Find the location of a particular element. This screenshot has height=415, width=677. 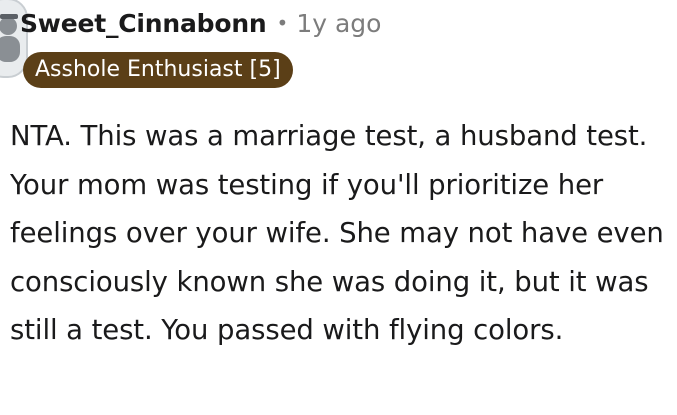

comment-header: Sweet_Cinnabonn • 1y ago is located at coordinates (200, 23).